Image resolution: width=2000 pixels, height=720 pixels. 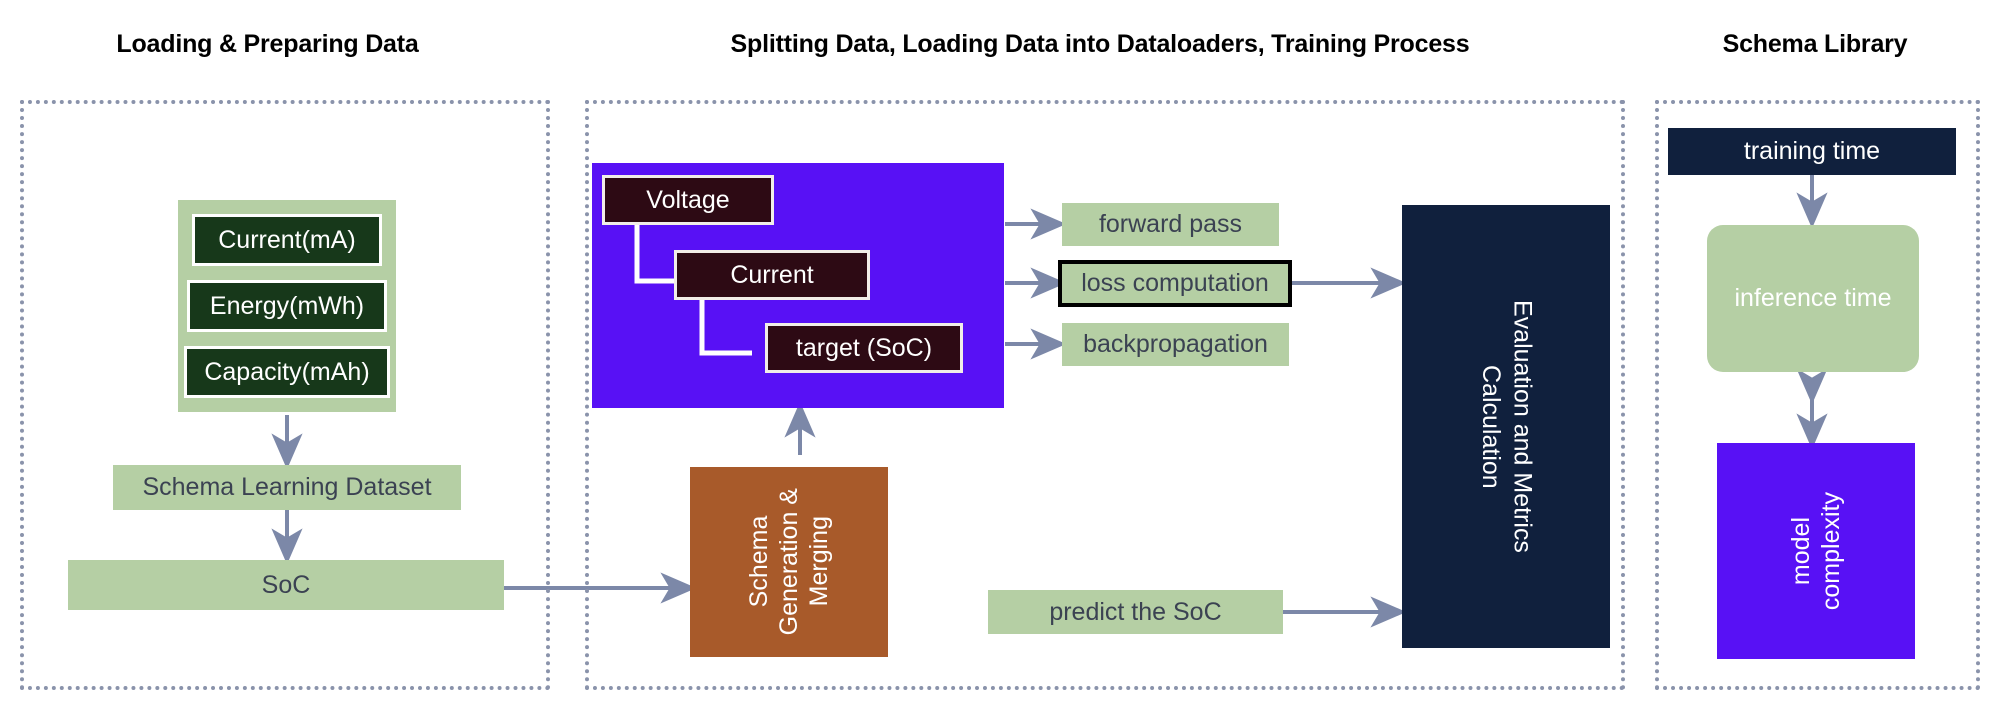 I want to click on schema-learning-dataset-label: Schema Learning Dataset, so click(x=287, y=487).